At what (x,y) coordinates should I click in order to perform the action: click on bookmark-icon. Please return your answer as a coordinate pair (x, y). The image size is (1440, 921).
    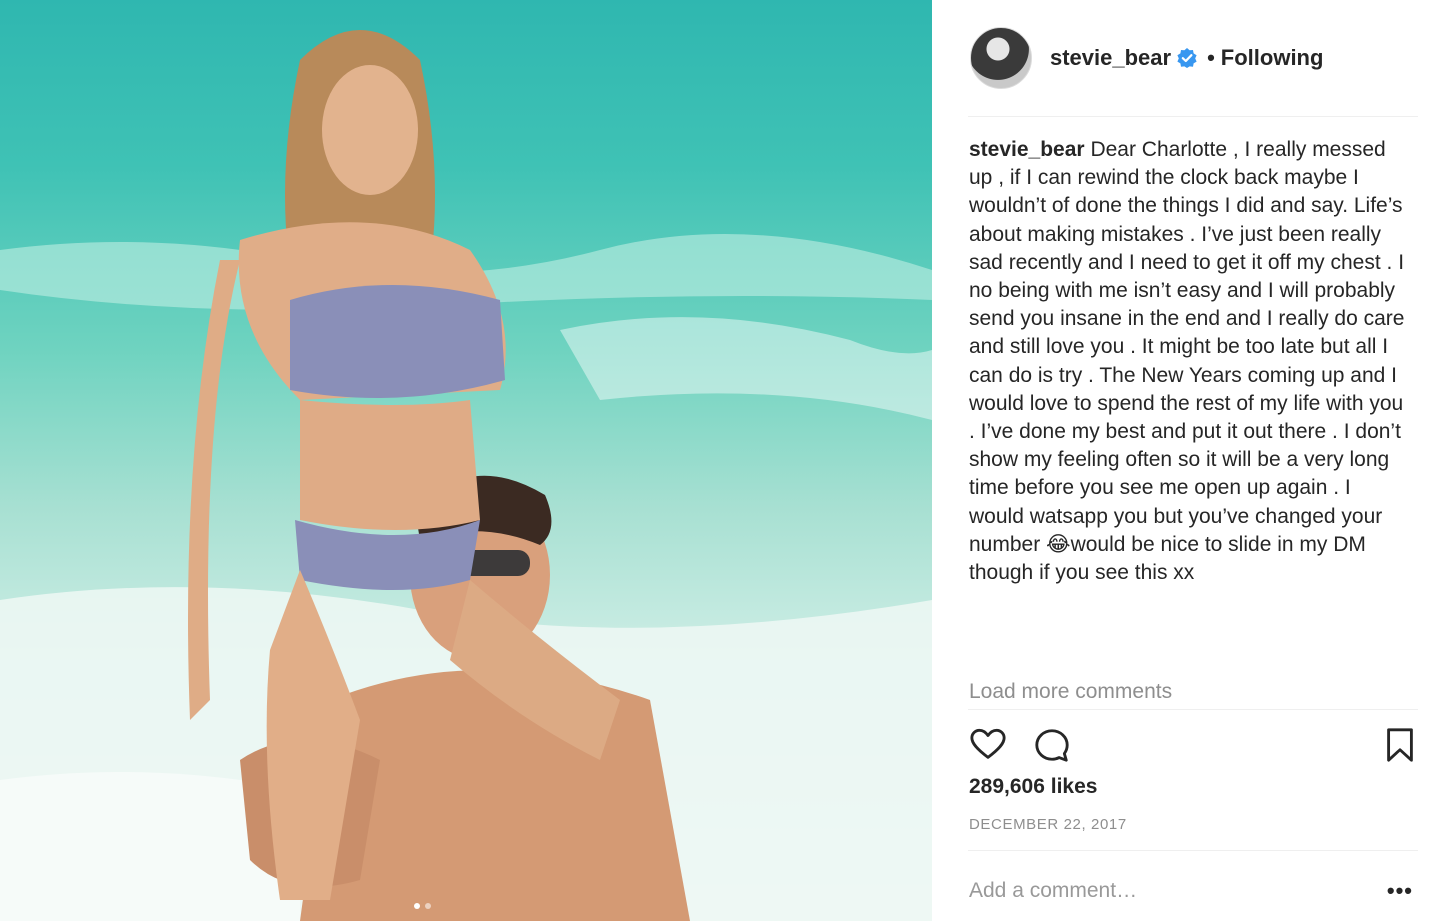
    Looking at the image, I should click on (1400, 745).